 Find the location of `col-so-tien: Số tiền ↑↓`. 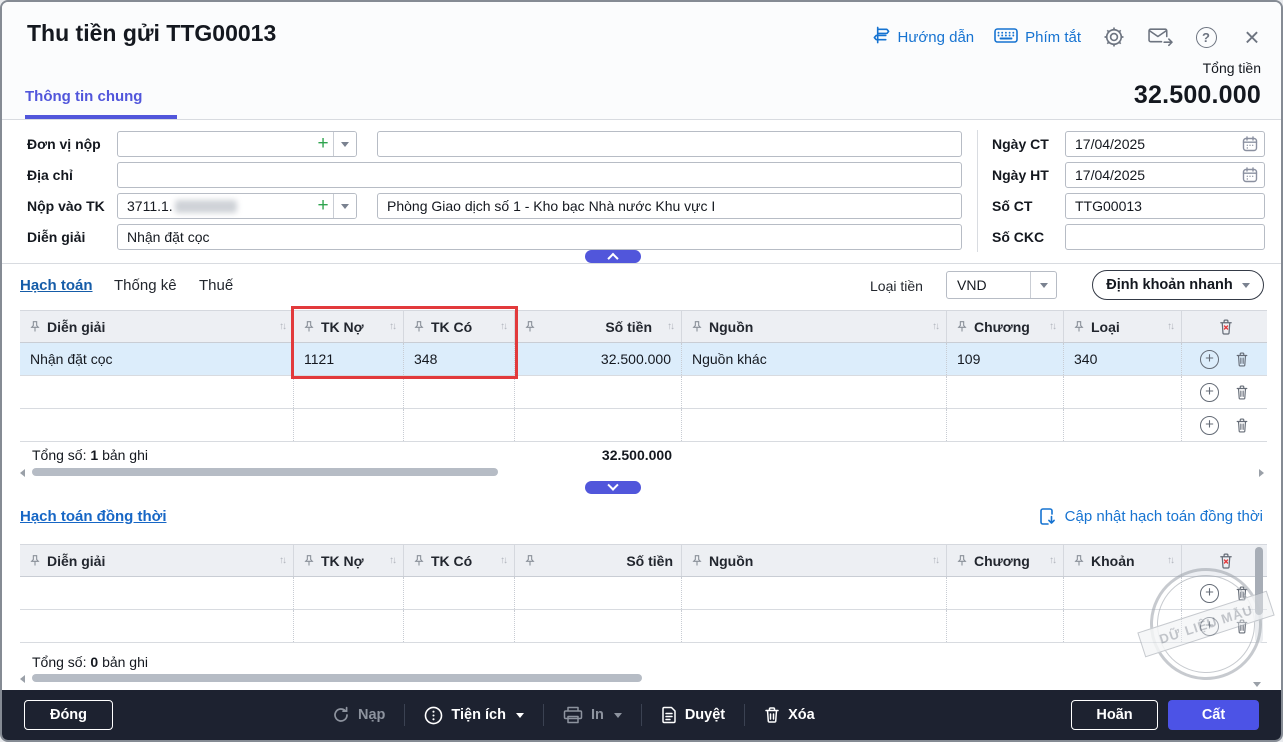

col-so-tien: Số tiền ↑↓ is located at coordinates (598, 326).